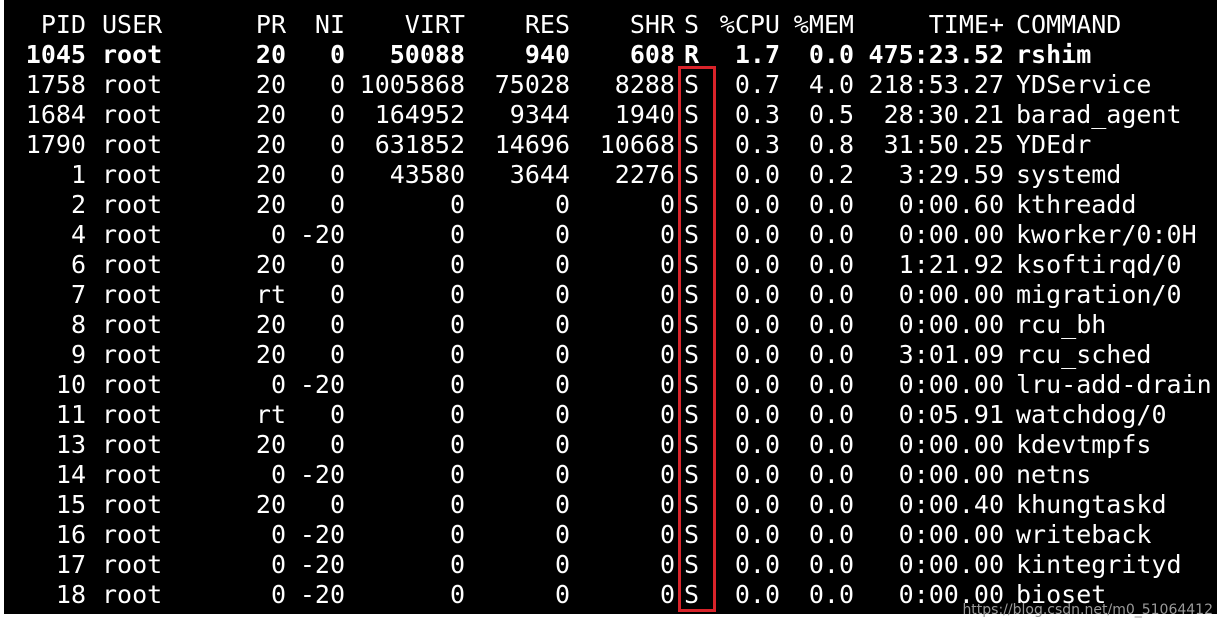 The width and height of the screenshot is (1221, 622). Describe the element at coordinates (78, 234) in the screenshot. I see `pid-cell: 4` at that location.